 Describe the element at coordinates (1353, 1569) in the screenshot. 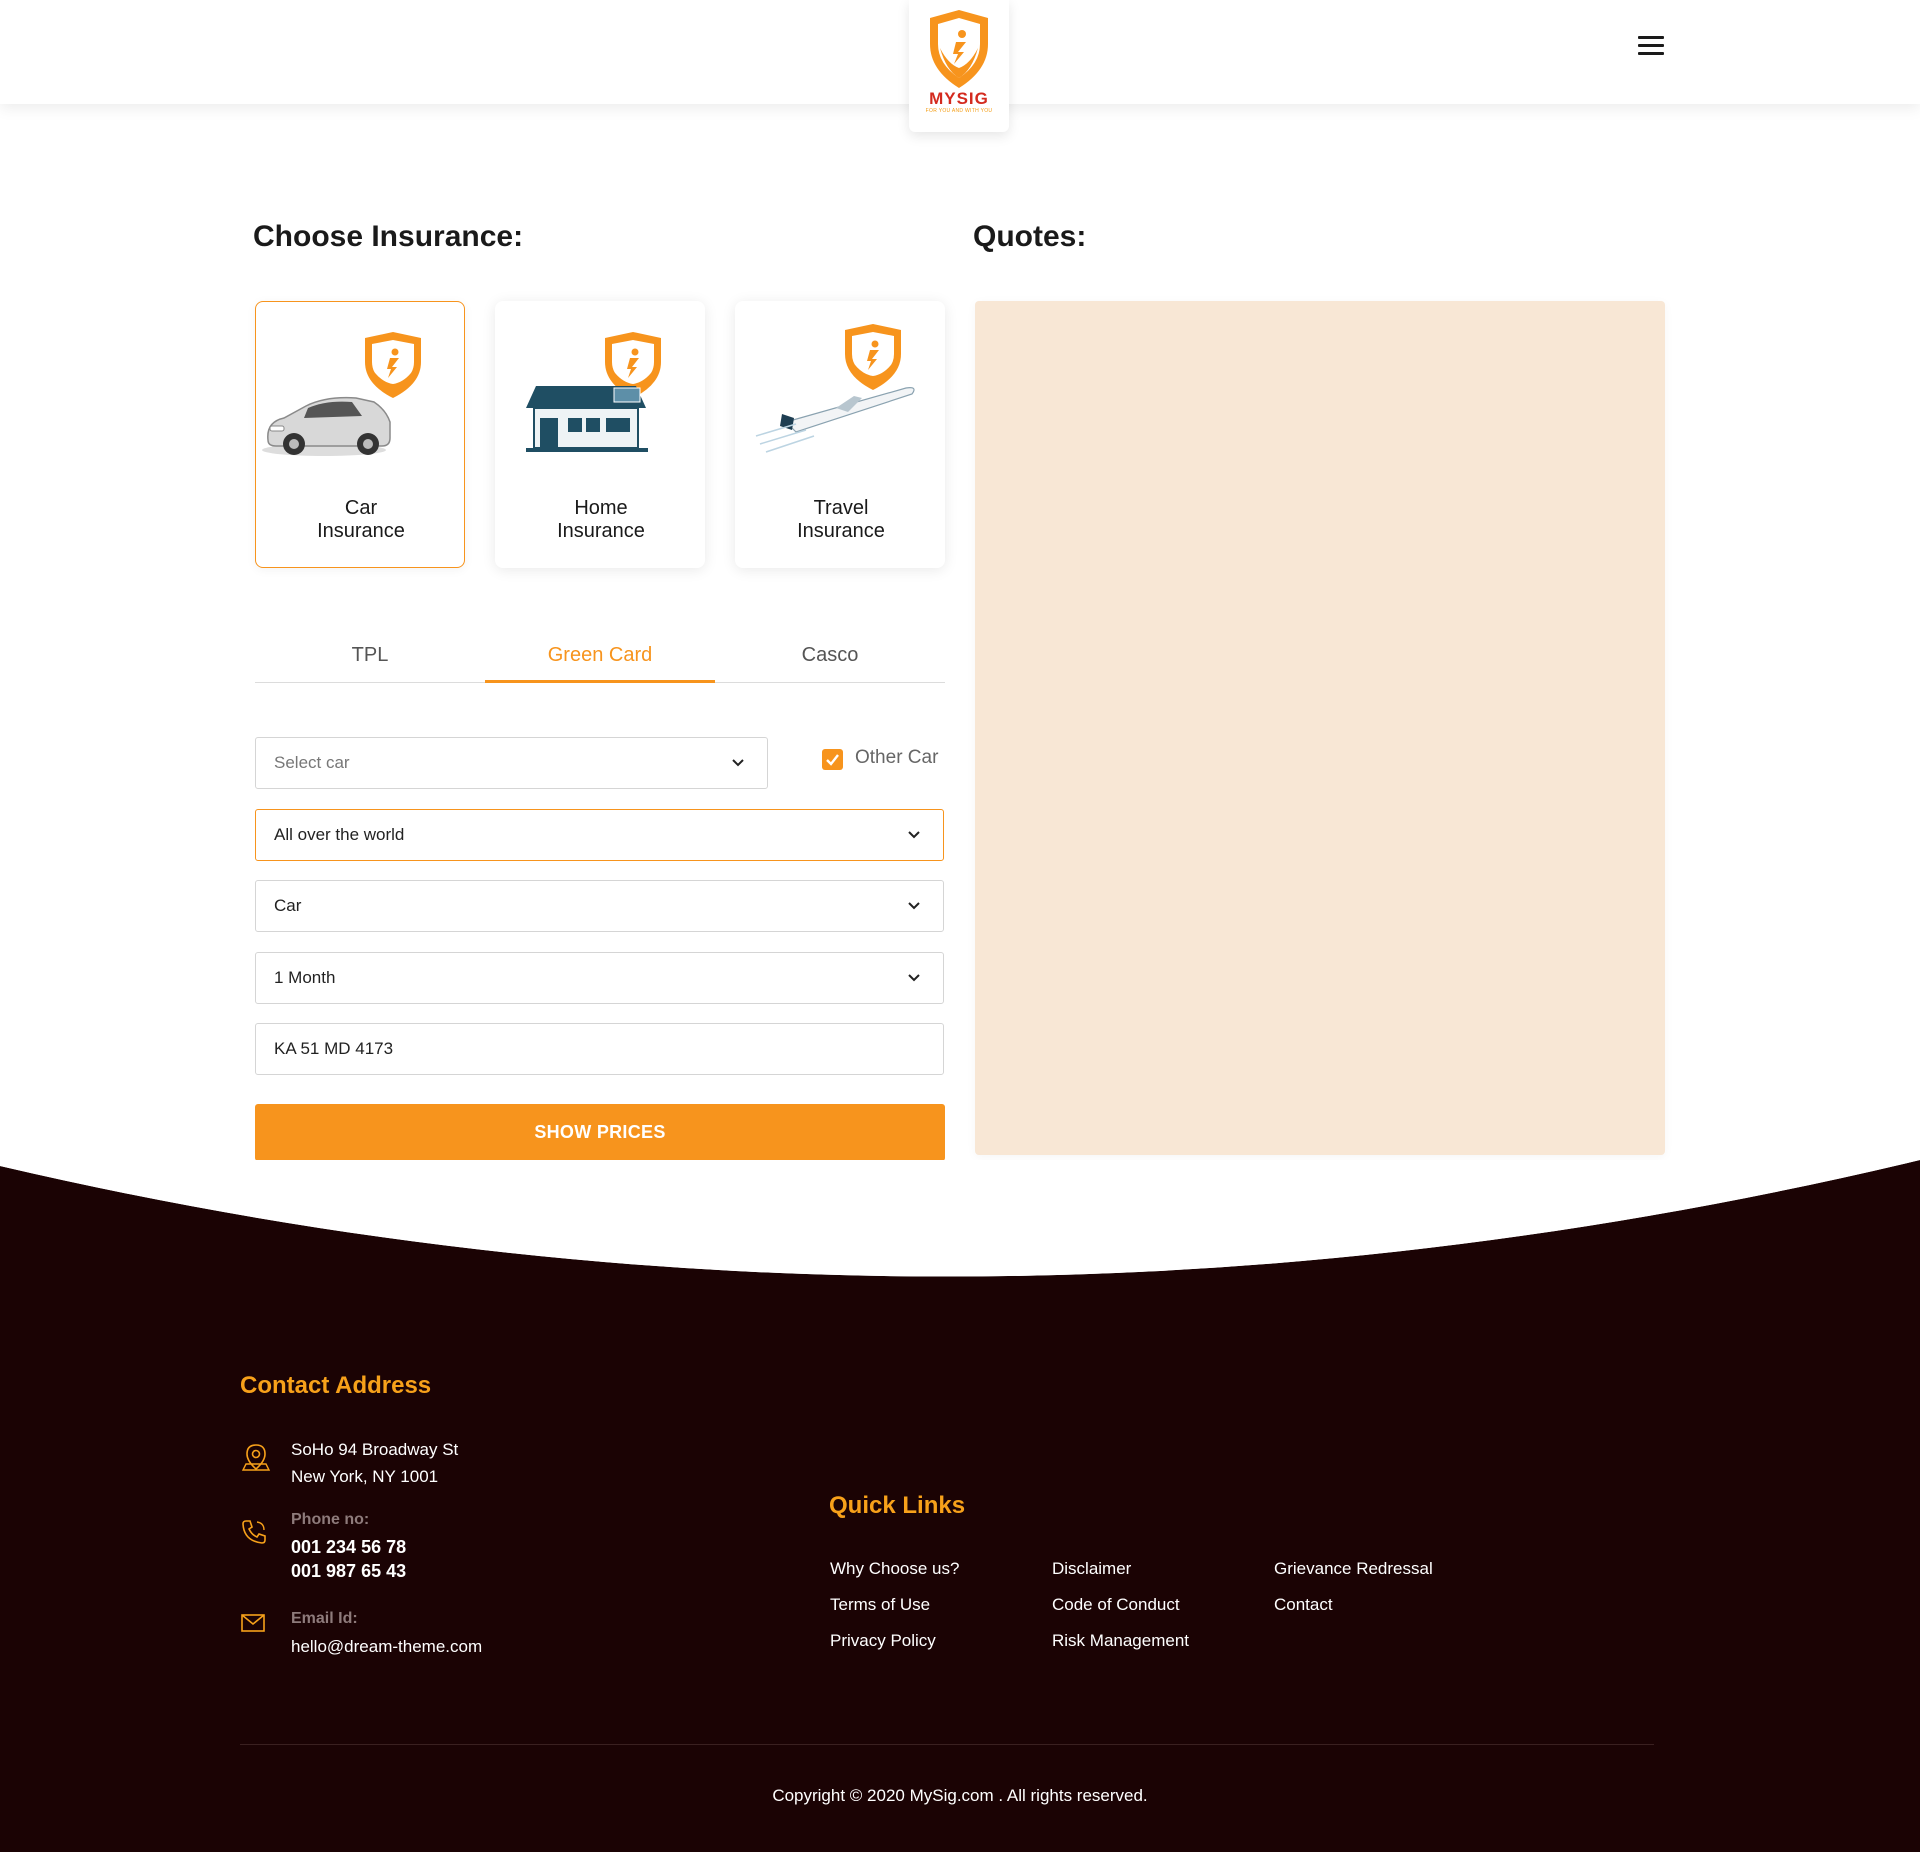

I see `link-grievance-redressal: Grievance Redressal` at that location.